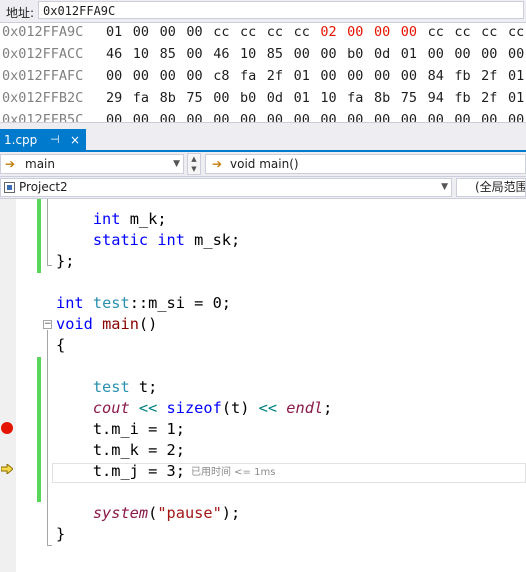 Image resolution: width=526 pixels, height=572 pixels. I want to click on navigate-spinner: ▲ ▼, so click(194, 164).